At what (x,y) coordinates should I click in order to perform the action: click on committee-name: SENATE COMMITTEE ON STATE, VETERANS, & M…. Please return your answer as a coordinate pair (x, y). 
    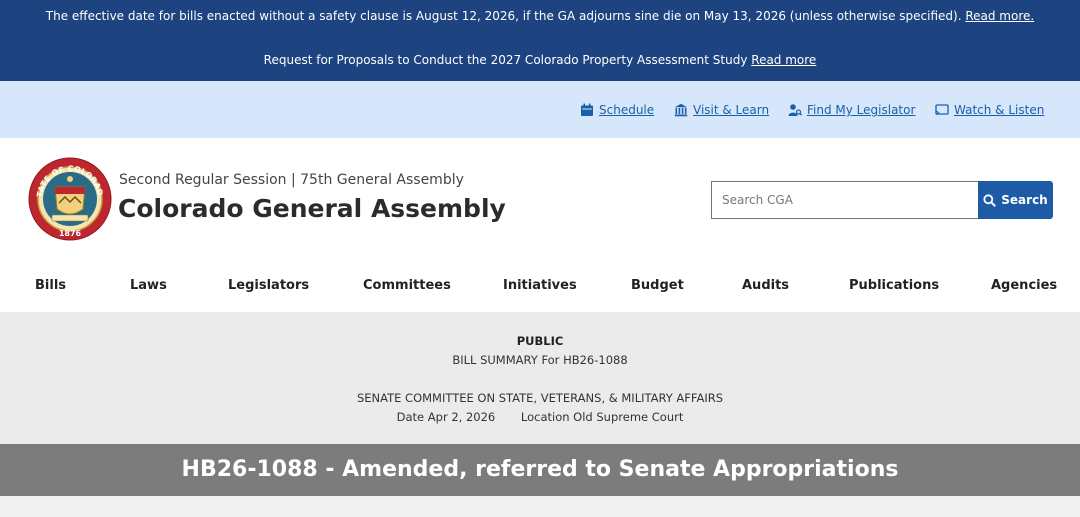
    Looking at the image, I should click on (540, 398).